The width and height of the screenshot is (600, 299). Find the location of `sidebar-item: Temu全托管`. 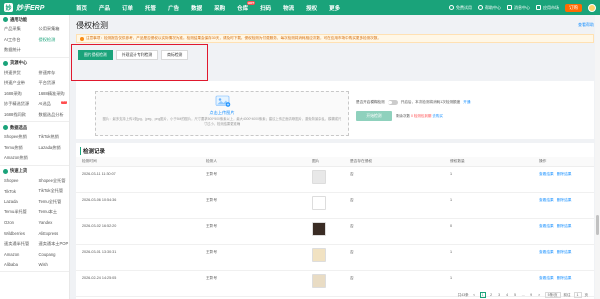

sidebar-item: Temu全托管 is located at coordinates (52, 202).